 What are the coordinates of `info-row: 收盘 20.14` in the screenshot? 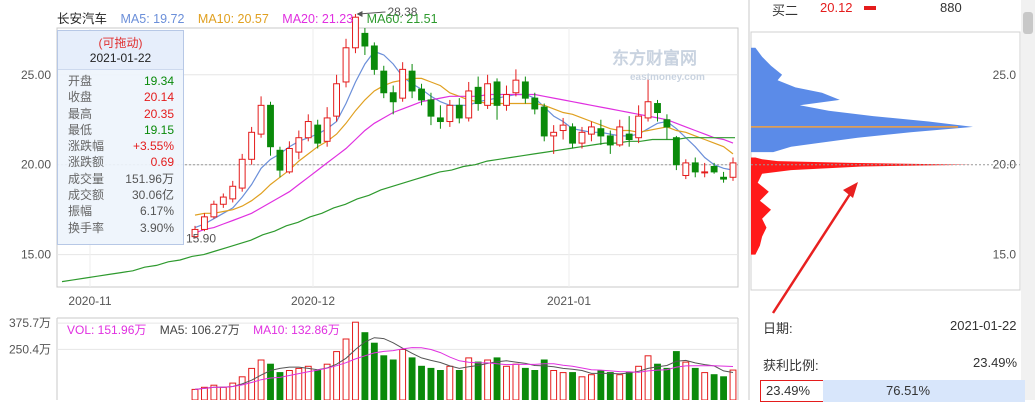 It's located at (120, 97).